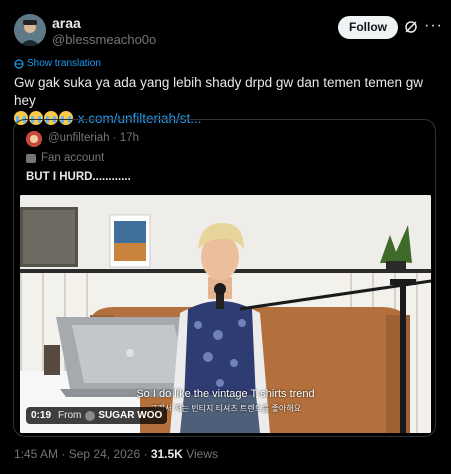  Describe the element at coordinates (41, 415) in the screenshot. I see `video-duration: 0:19` at that location.